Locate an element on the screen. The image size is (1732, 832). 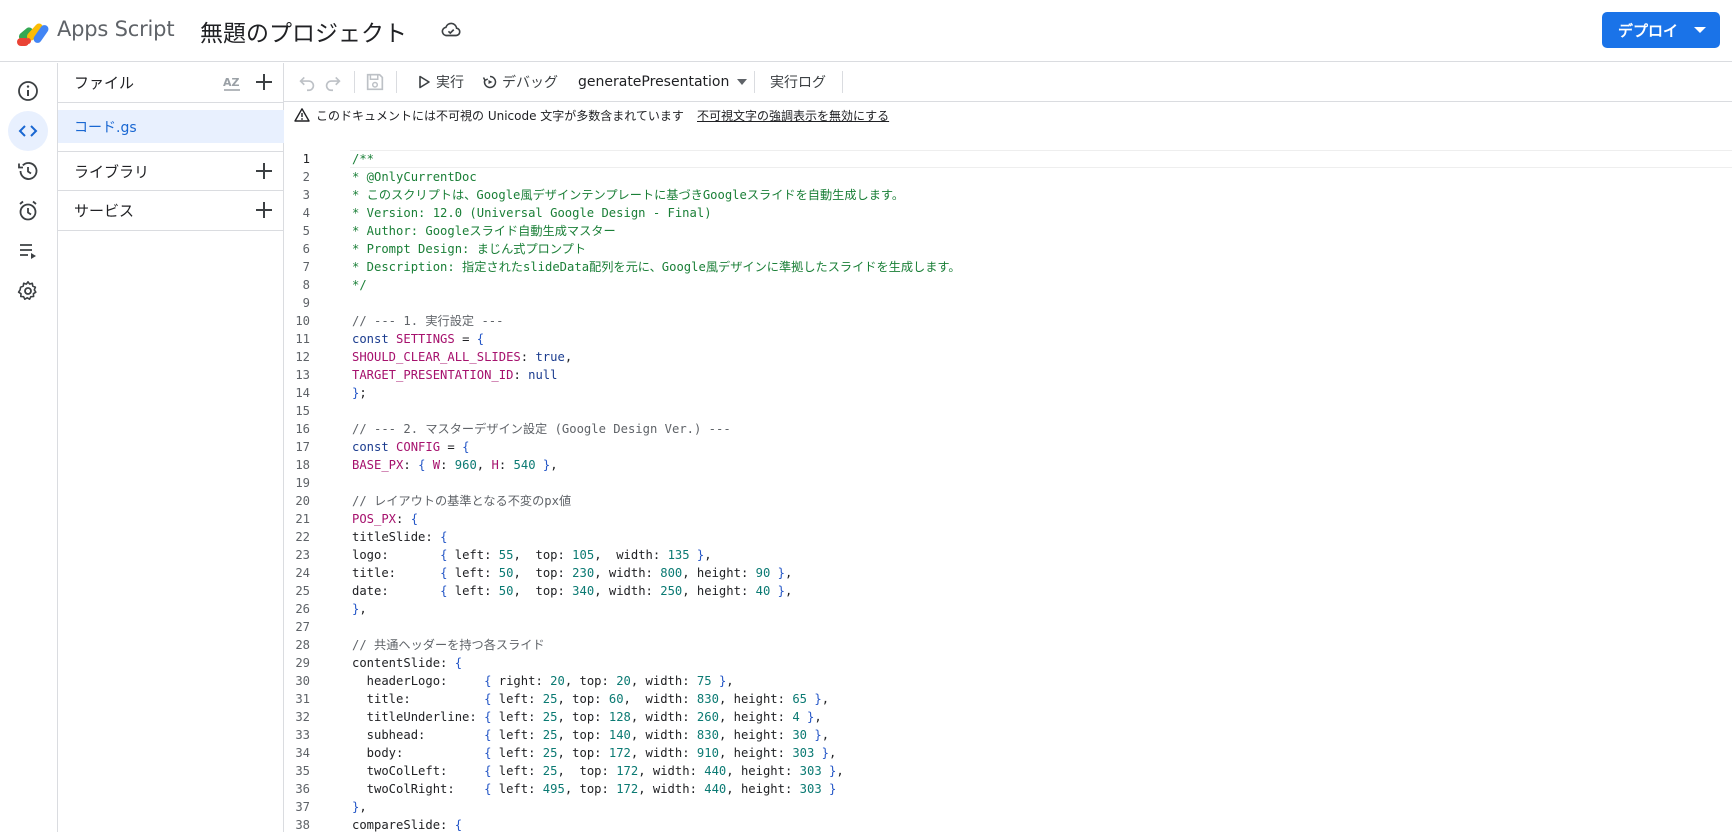
add-service-icon is located at coordinates (264, 210).